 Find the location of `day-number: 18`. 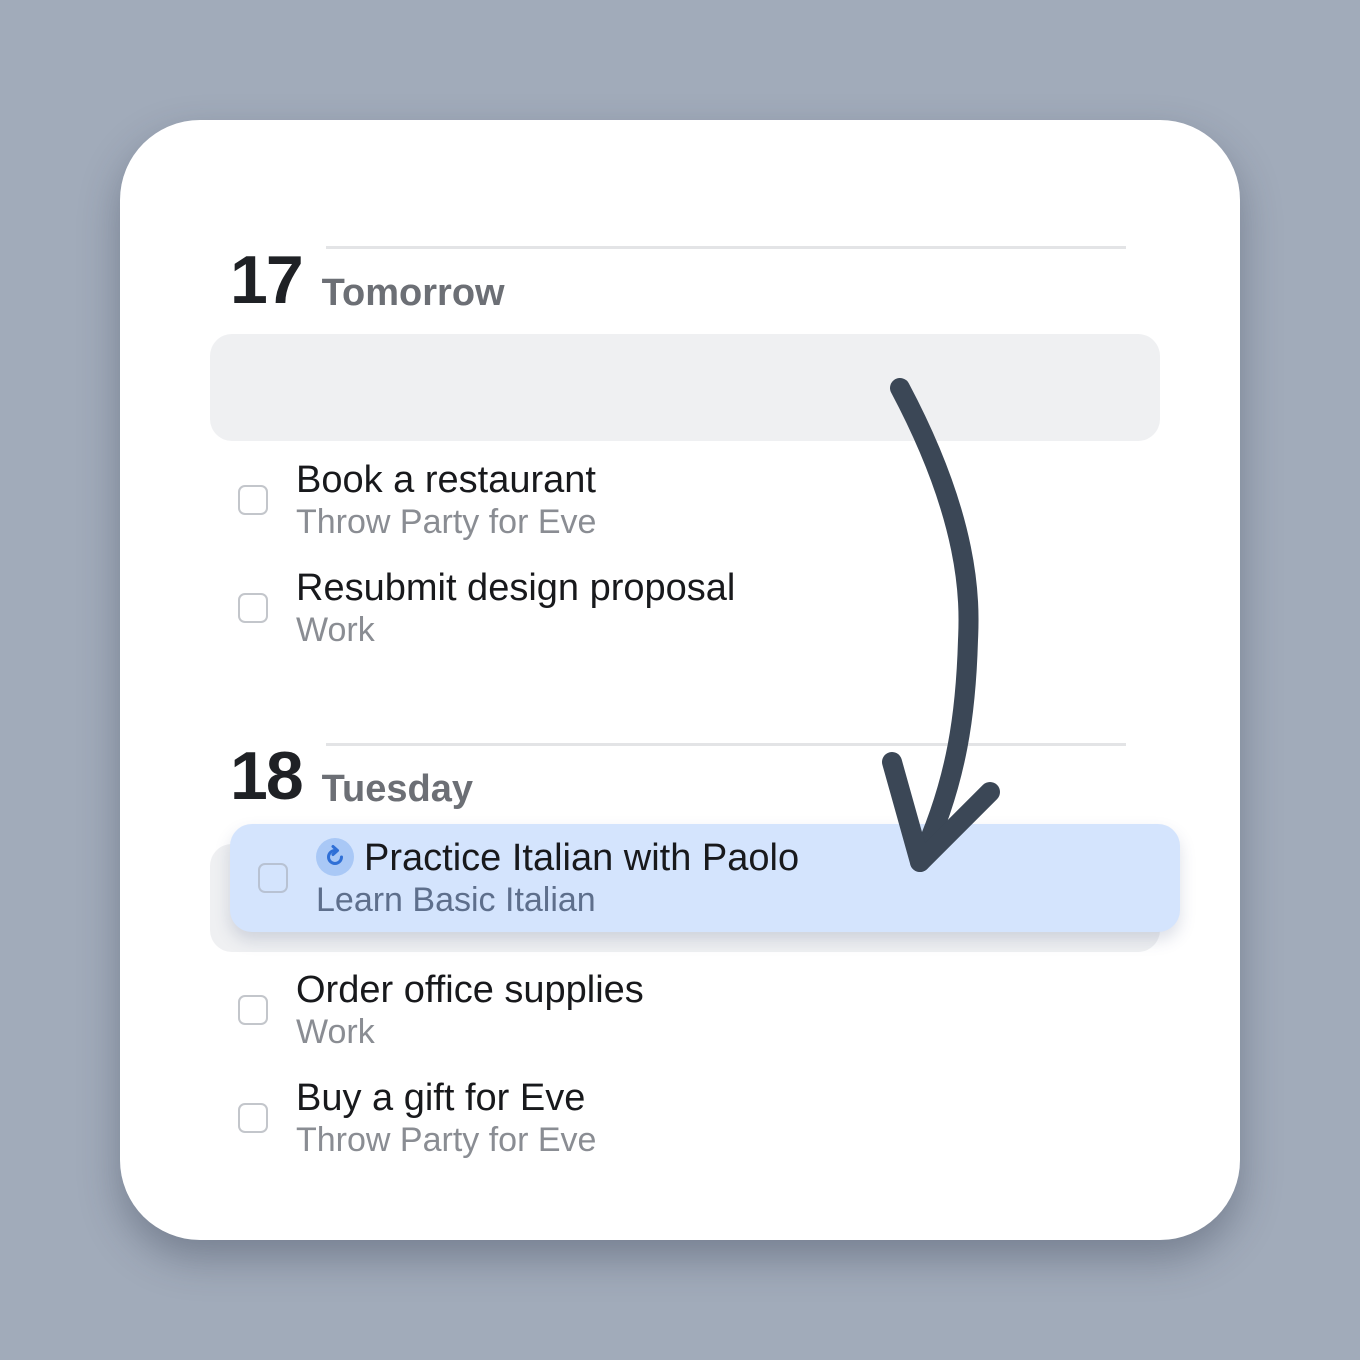

day-number: 18 is located at coordinates (267, 776).